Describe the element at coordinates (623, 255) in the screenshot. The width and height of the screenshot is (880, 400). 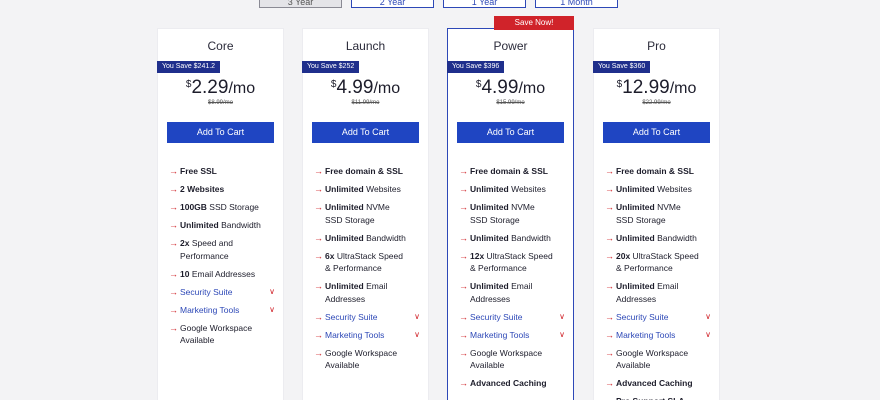
I see `feature-highlight: 20x` at that location.